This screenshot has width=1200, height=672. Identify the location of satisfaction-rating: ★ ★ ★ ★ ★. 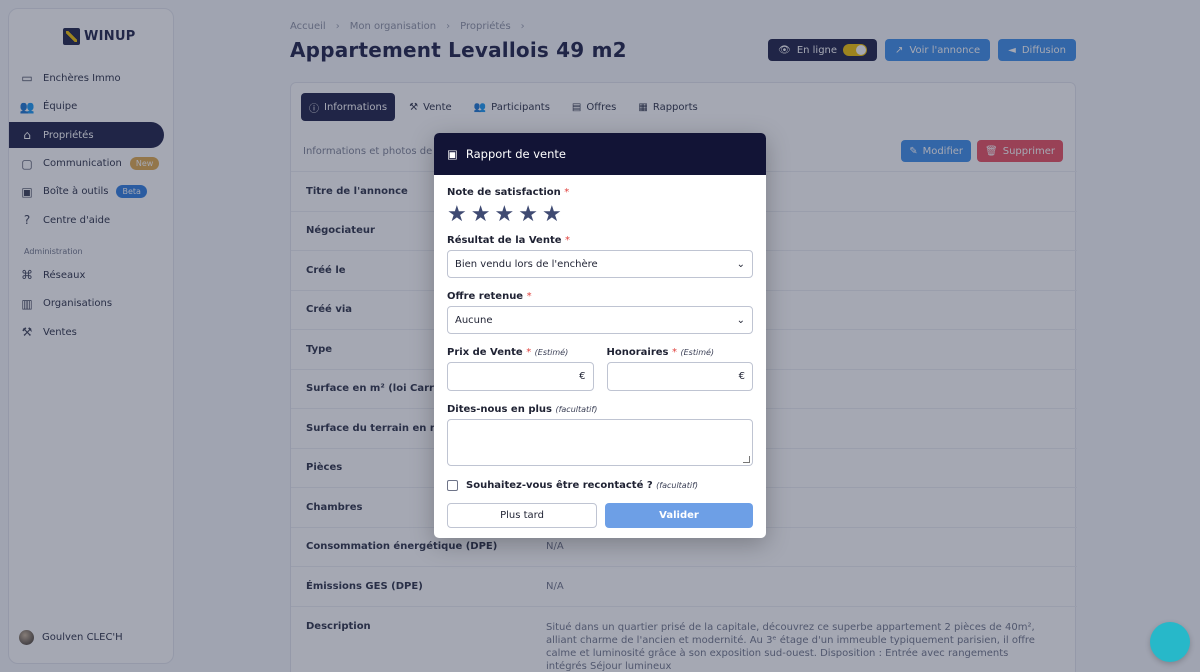
(600, 215).